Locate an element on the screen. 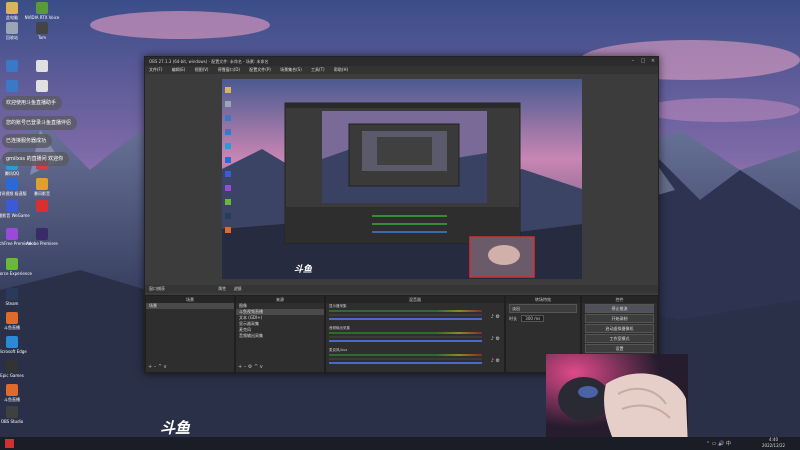 Image resolution: width=800 pixels, height=450 pixels. minimize-button: – is located at coordinates (633, 61).